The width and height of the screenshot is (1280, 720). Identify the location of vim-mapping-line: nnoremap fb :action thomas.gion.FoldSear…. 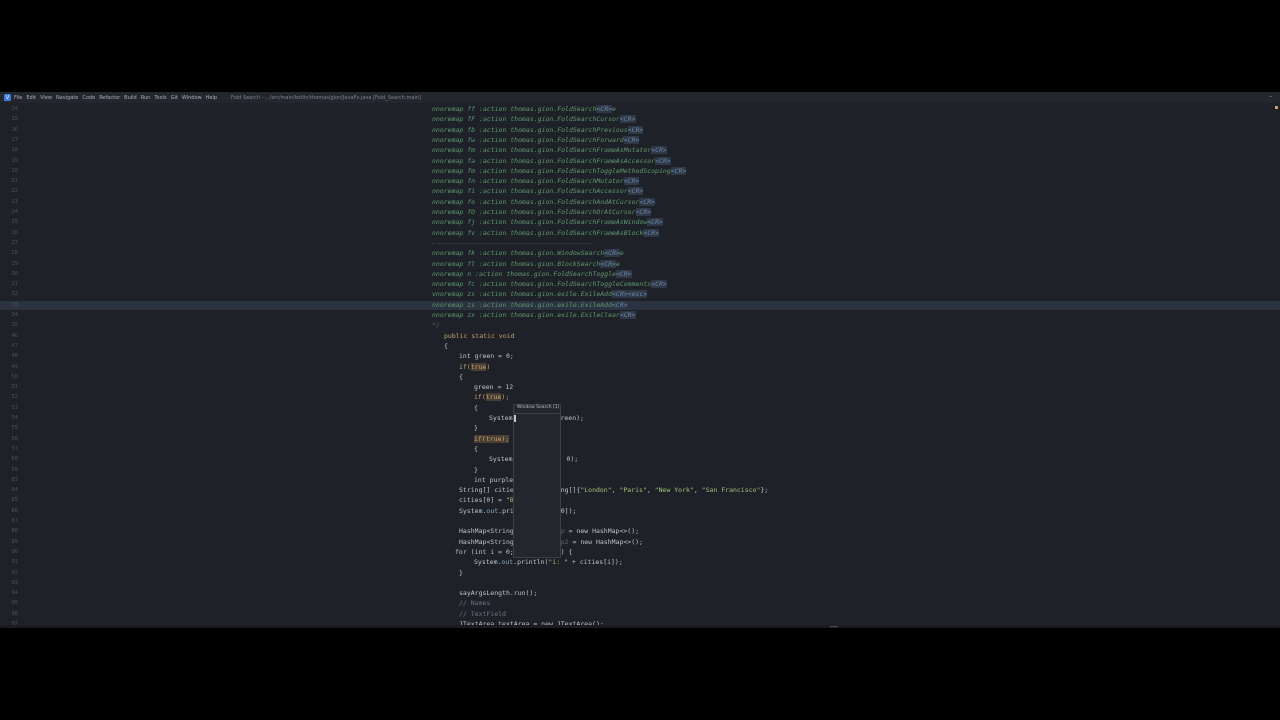
(538, 130).